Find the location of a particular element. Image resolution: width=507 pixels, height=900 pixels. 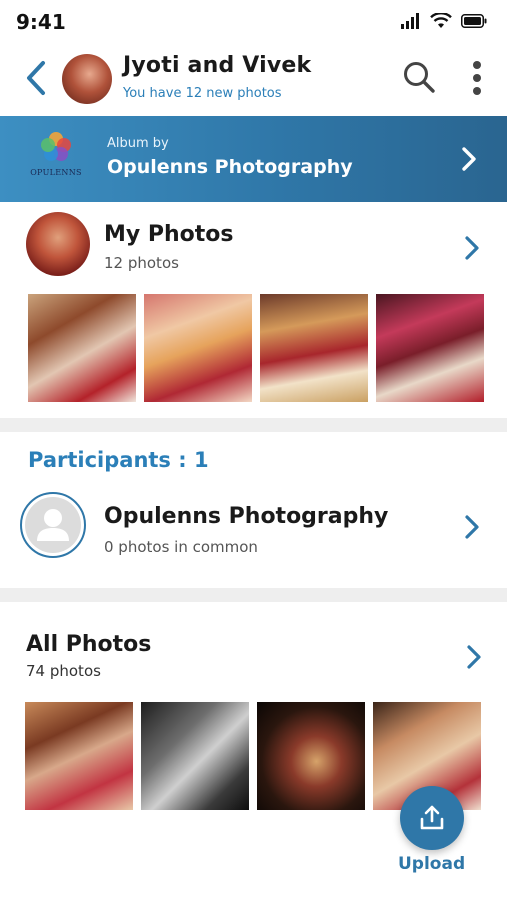

back-button is located at coordinates (36, 78).